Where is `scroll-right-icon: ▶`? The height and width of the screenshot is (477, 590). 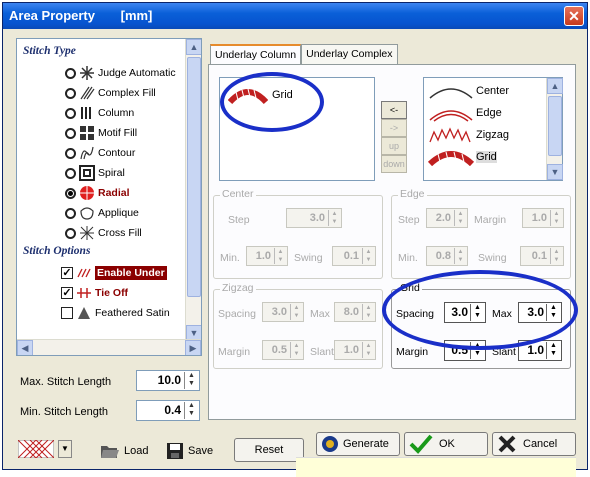 scroll-right-icon: ▶ is located at coordinates (193, 347).